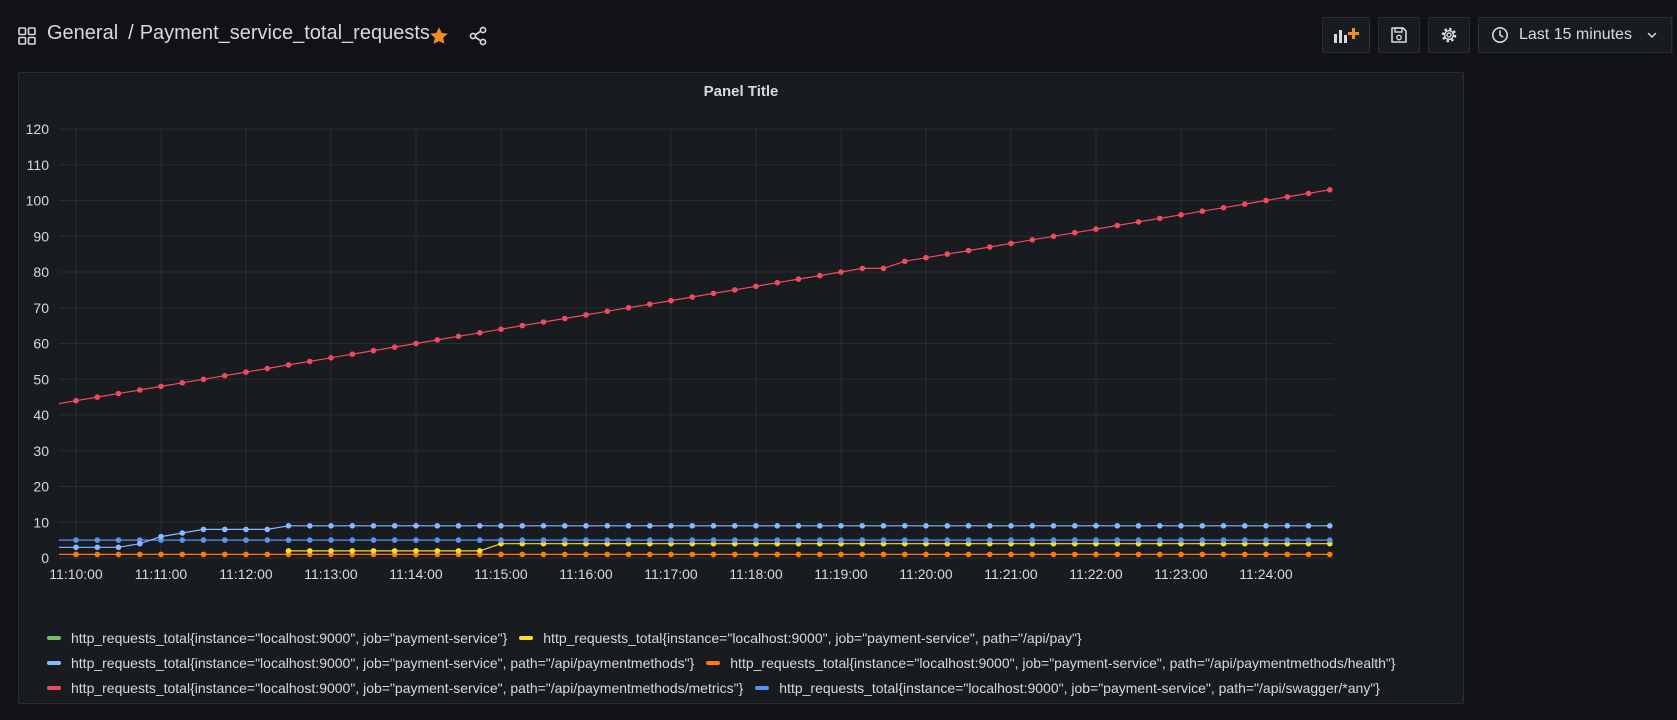 This screenshot has width=1677, height=720. Describe the element at coordinates (246, 574) in the screenshot. I see `x-tick-label: 11:12:00` at that location.